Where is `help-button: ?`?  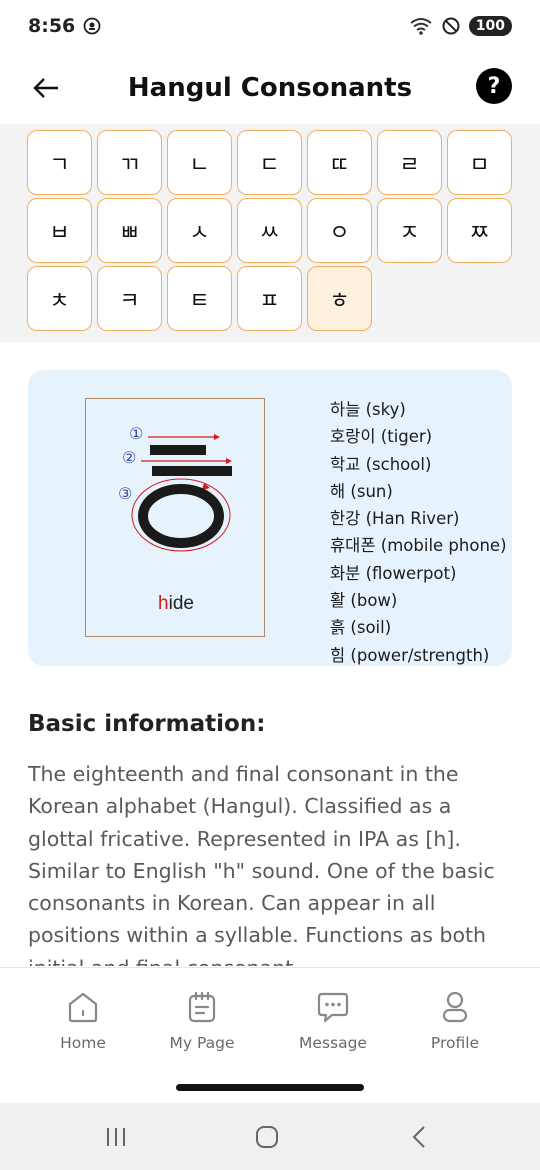
help-button: ? is located at coordinates (494, 86).